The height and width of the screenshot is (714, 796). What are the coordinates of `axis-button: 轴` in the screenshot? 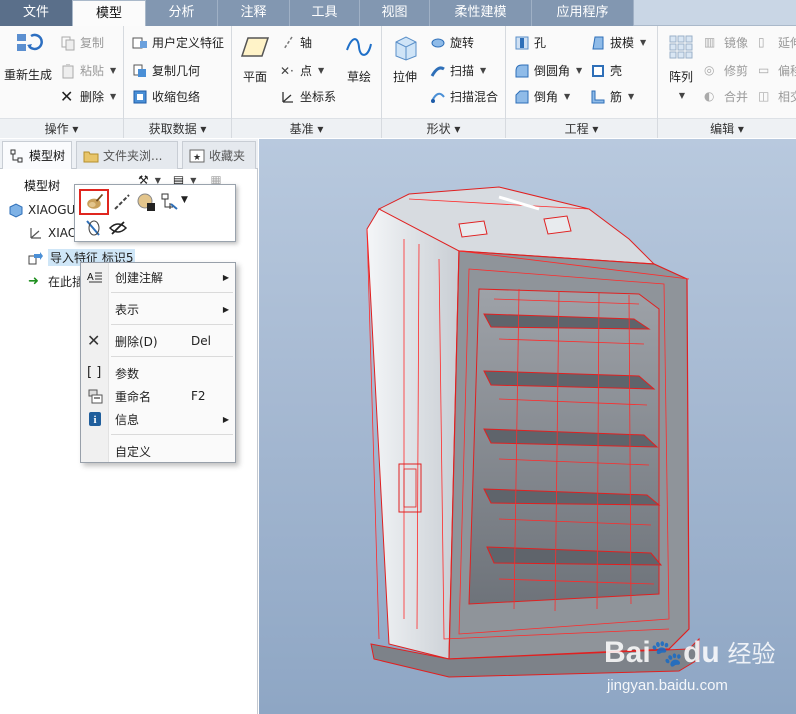 It's located at (296, 42).